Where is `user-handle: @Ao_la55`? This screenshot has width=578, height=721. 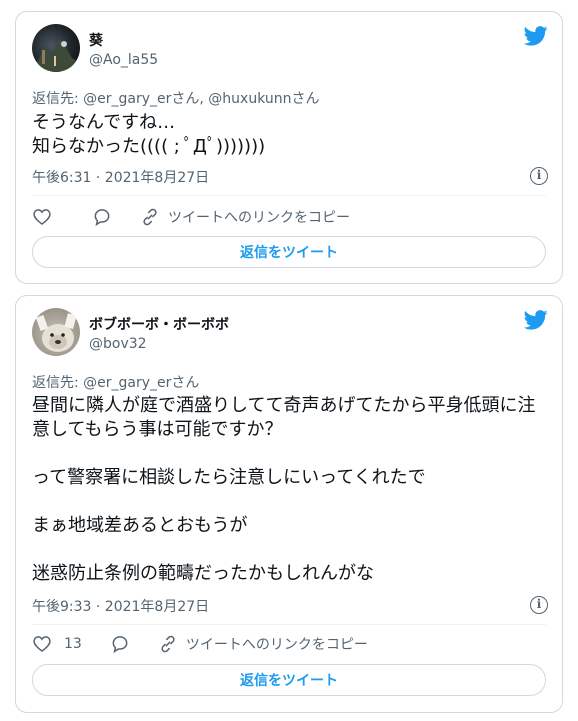
user-handle: @Ao_la55 is located at coordinates (123, 60).